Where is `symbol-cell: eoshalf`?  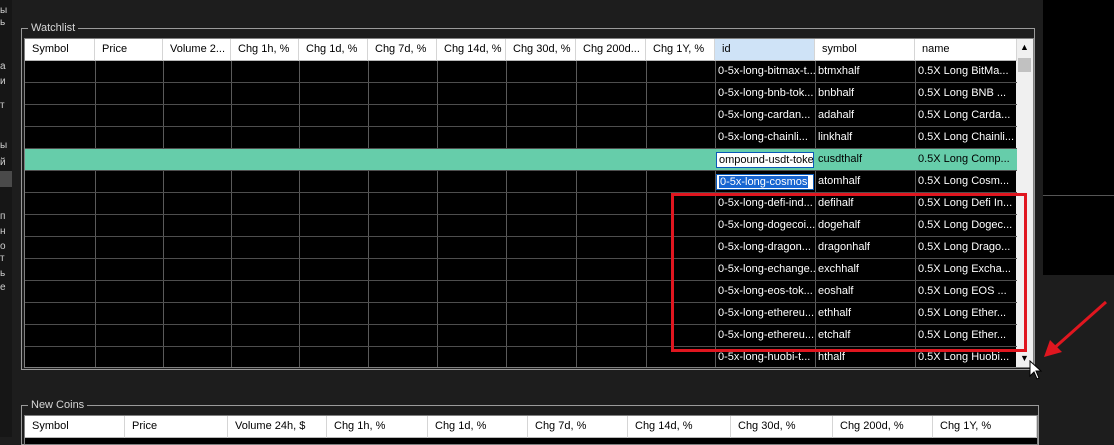 symbol-cell: eoshalf is located at coordinates (865, 291).